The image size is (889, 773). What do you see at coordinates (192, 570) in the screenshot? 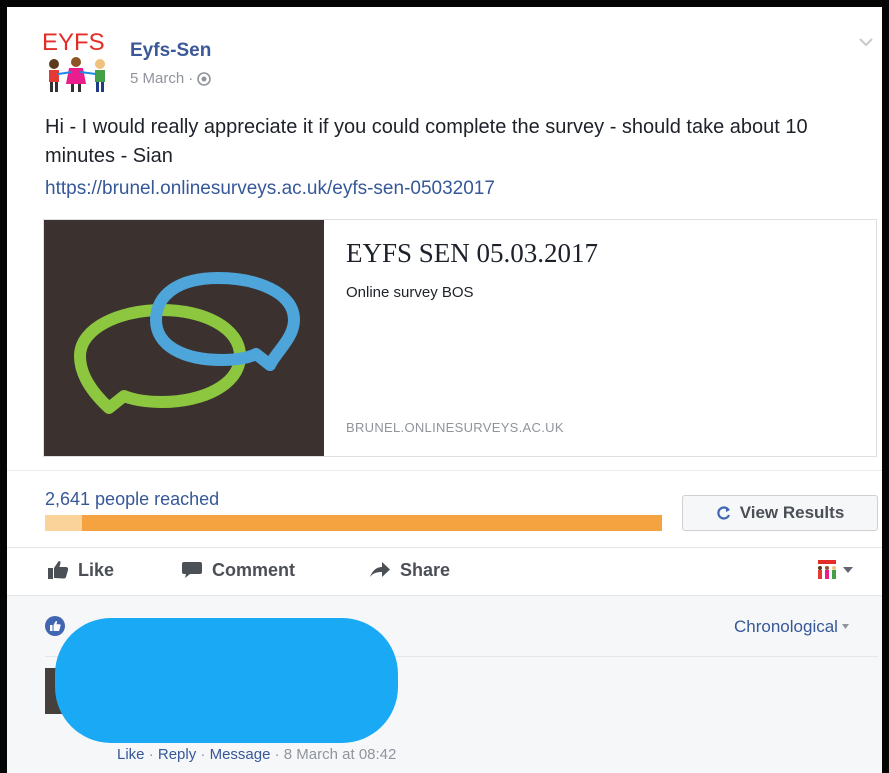
I see `comment-icon` at bounding box center [192, 570].